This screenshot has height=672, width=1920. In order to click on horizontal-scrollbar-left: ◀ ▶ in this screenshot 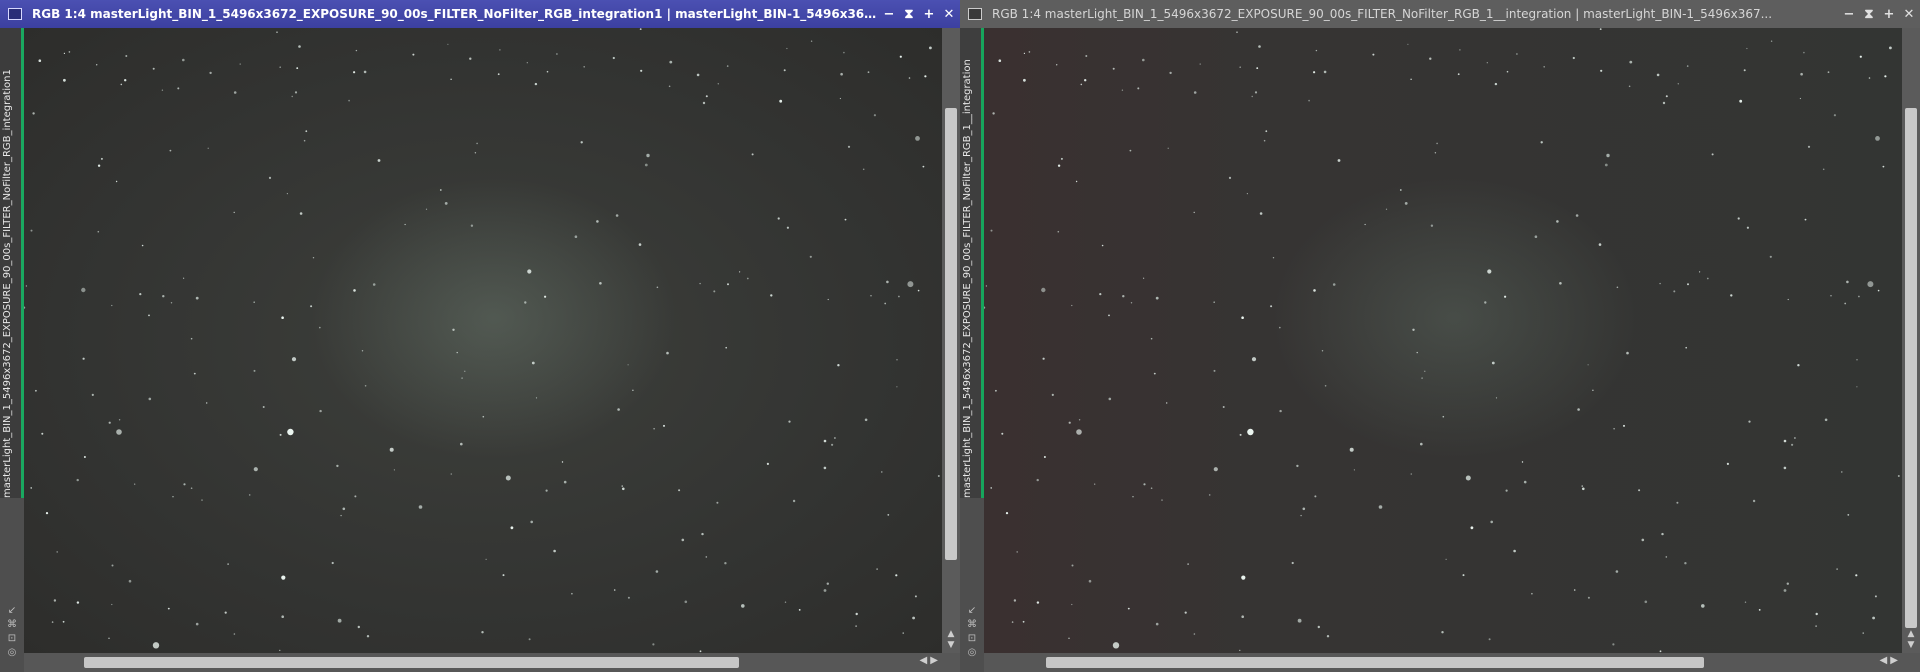, I will do `click(483, 662)`.